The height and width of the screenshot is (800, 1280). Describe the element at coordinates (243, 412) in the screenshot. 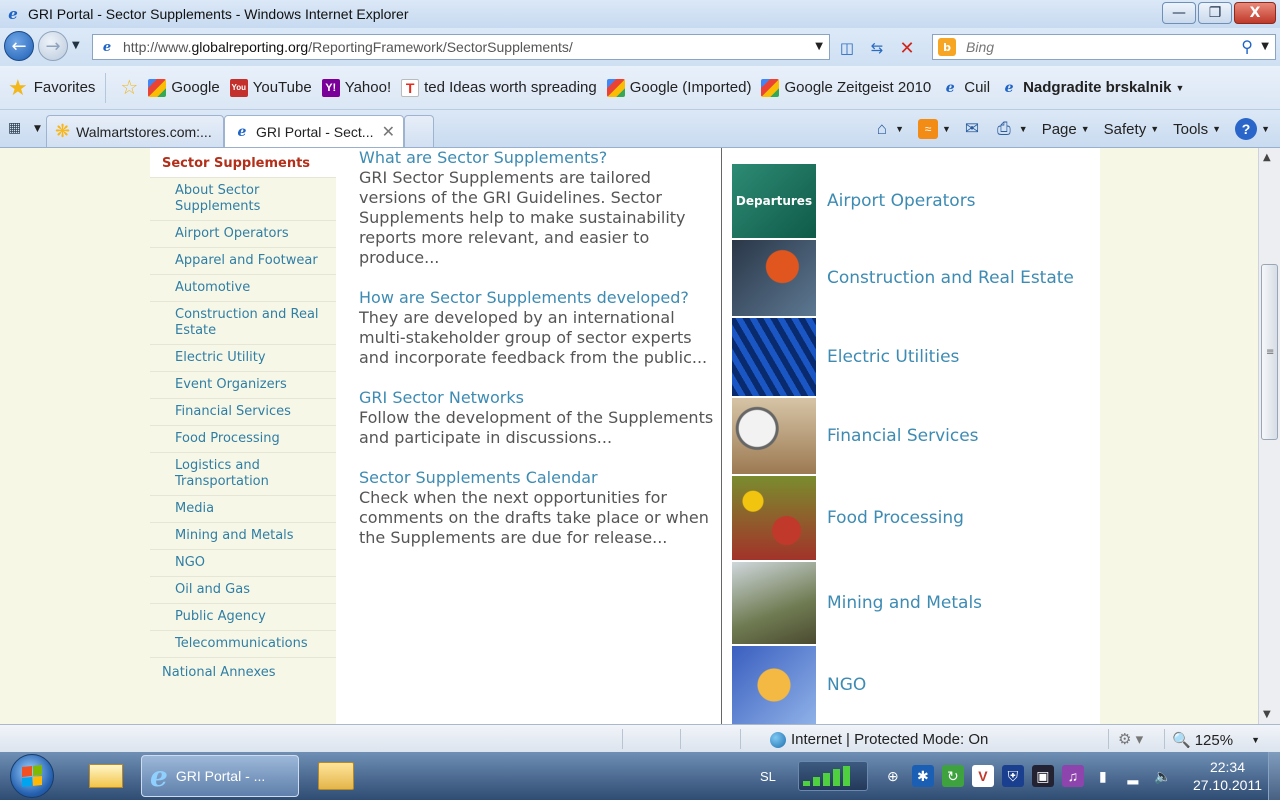

I see `sidebar-item-financial-services: Financial Services` at that location.